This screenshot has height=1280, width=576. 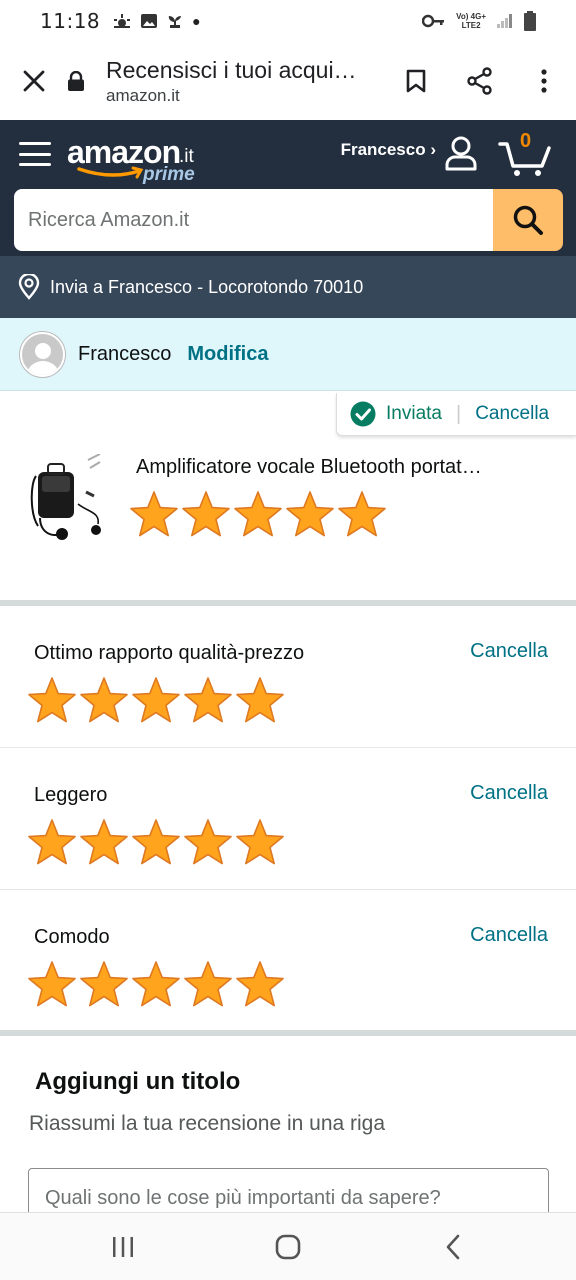 What do you see at coordinates (288, 21) in the screenshot?
I see `status-bar: 11:18 ● Vo) 4G+ LTE2` at bounding box center [288, 21].